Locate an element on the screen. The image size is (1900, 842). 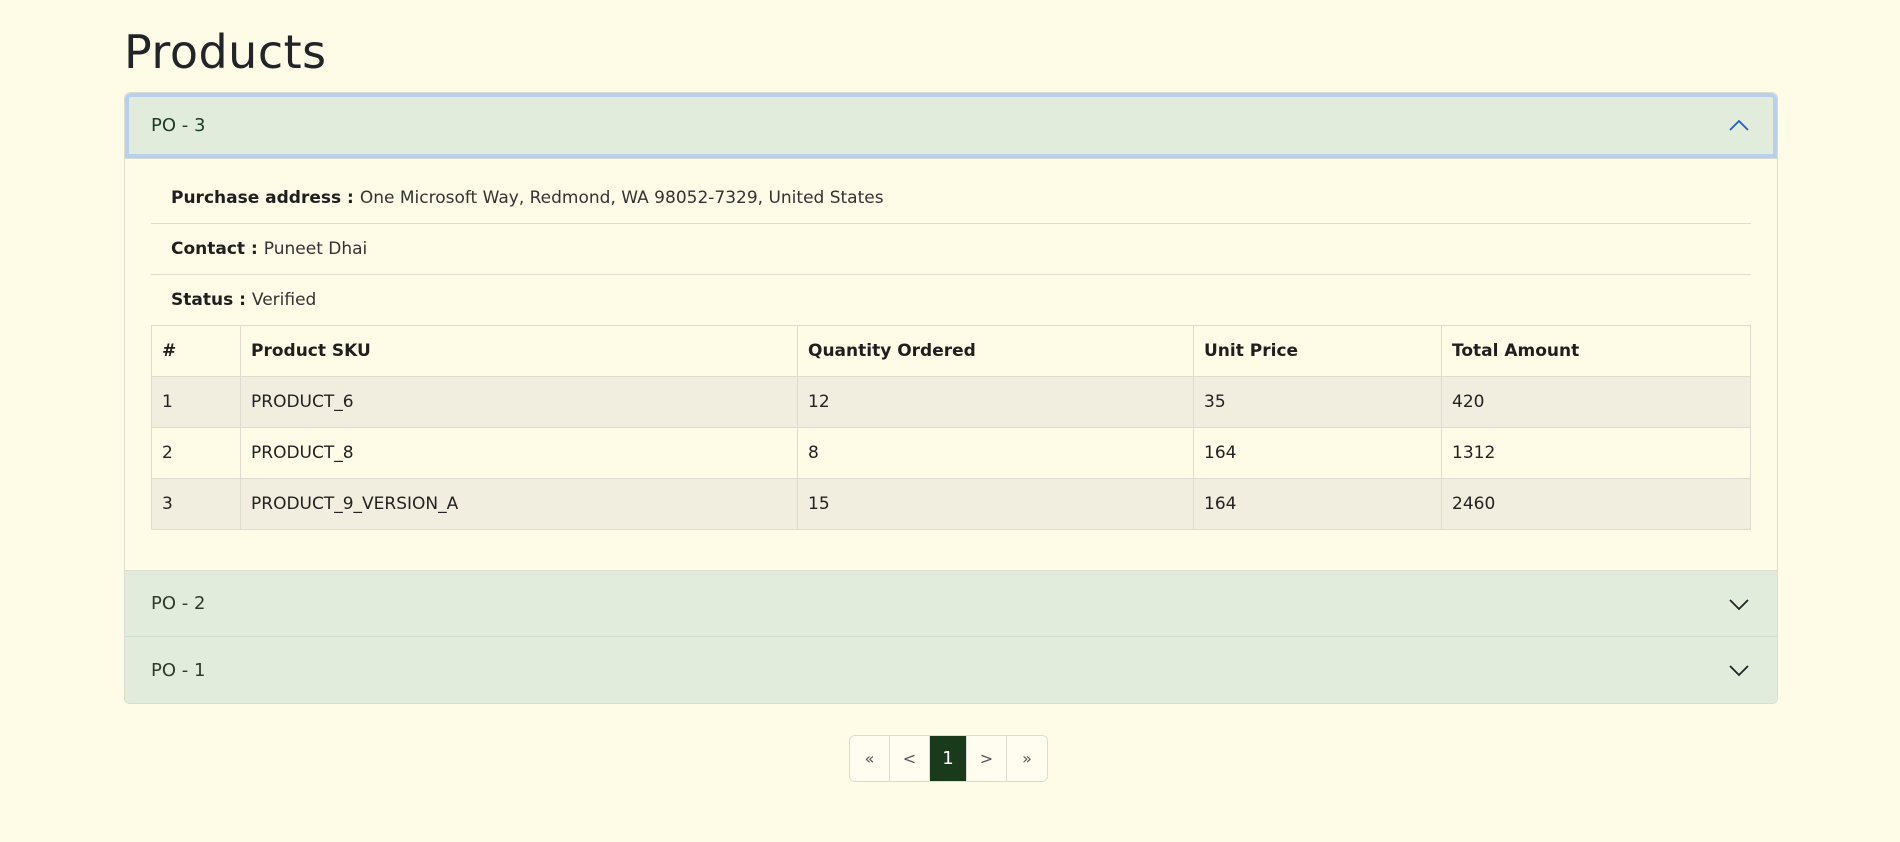
previous-page-button: < is located at coordinates (910, 758).